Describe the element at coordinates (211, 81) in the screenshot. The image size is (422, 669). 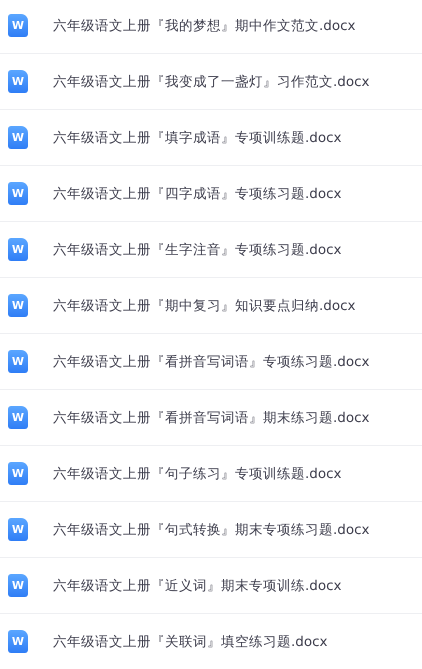
I see `file-name: 六年级语文上册『我变成了一盏灯』习作范文.docx` at that location.